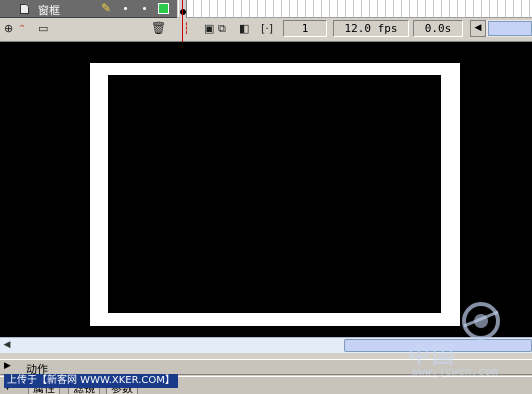 The width and height of the screenshot is (532, 394). I want to click on onion-markers-icon: [·], so click(268, 28).